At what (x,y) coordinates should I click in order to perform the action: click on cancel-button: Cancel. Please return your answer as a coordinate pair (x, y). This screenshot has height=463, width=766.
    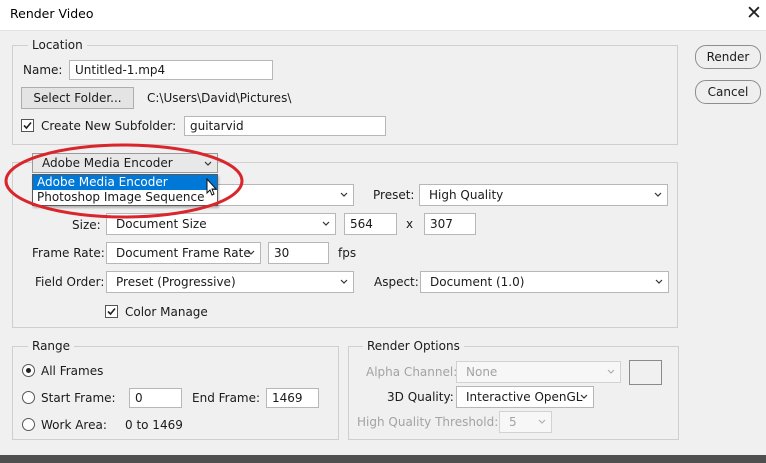
    Looking at the image, I should click on (728, 92).